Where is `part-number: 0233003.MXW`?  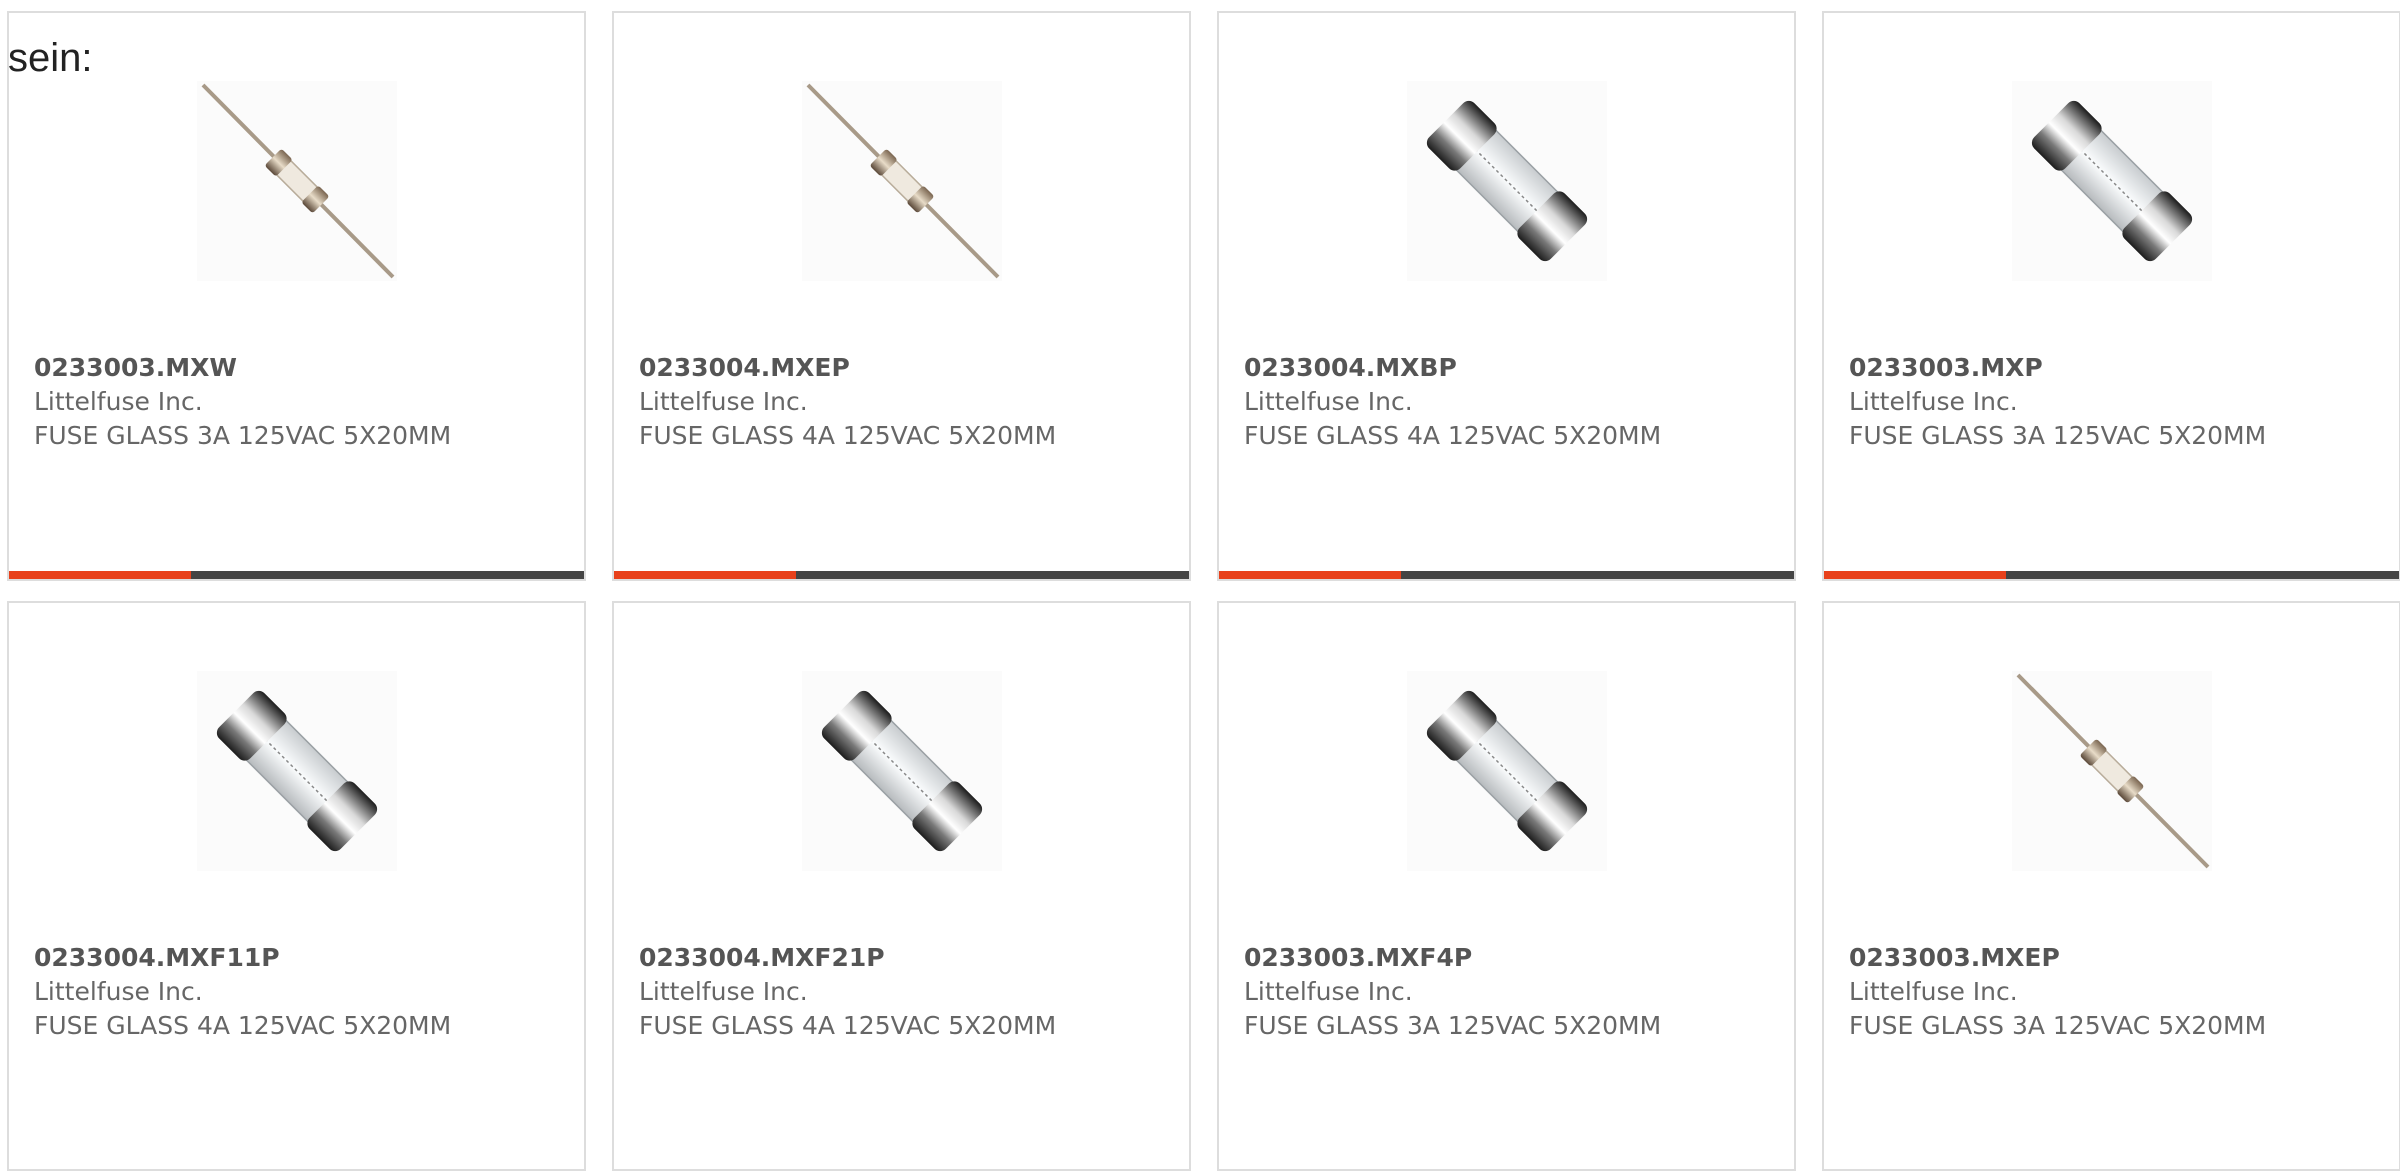
part-number: 0233003.MXW is located at coordinates (304, 368).